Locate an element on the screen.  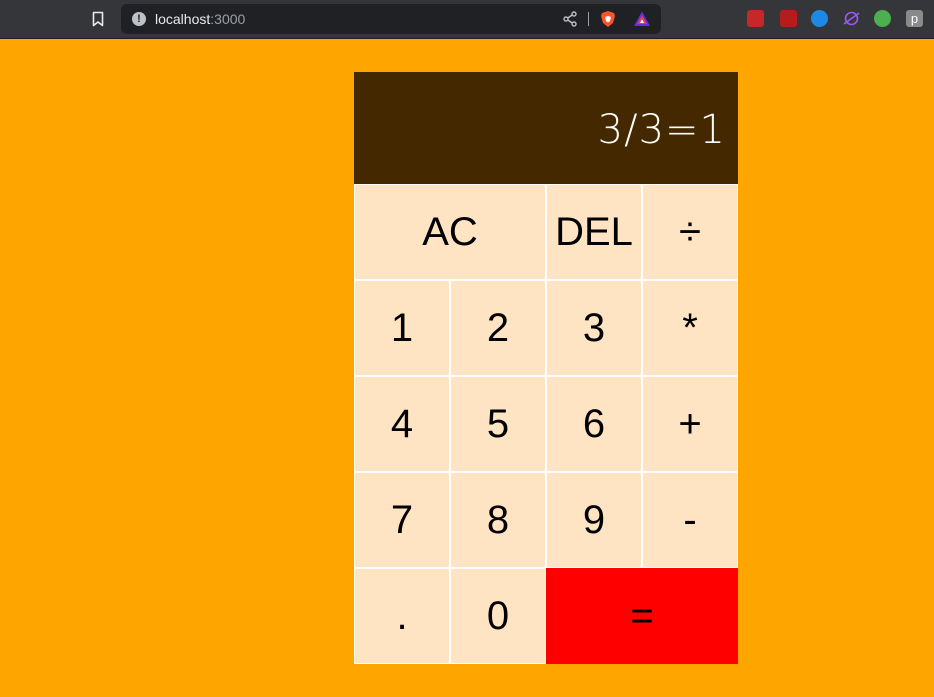
digit-7-button: 7 is located at coordinates (402, 520).